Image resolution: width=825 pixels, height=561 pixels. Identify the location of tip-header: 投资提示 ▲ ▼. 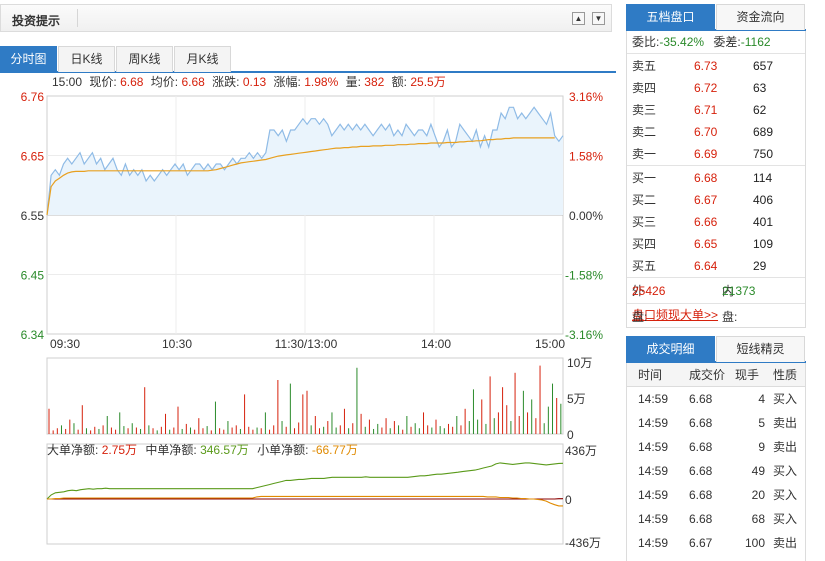
(306, 18).